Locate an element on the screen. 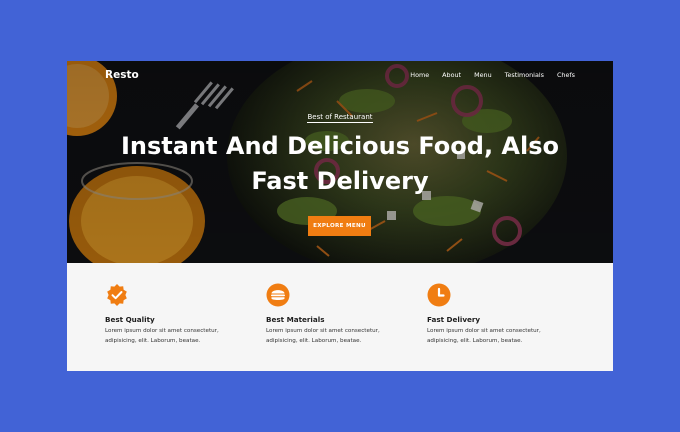  hero-eyebrow: Best of Restaurant is located at coordinates (340, 118).